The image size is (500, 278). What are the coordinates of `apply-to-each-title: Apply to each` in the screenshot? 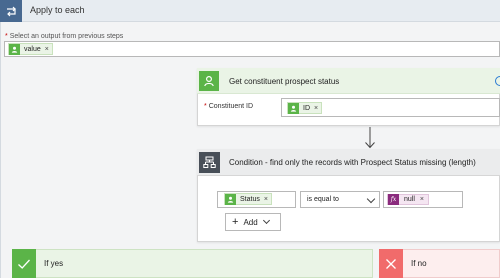 It's located at (57, 10).